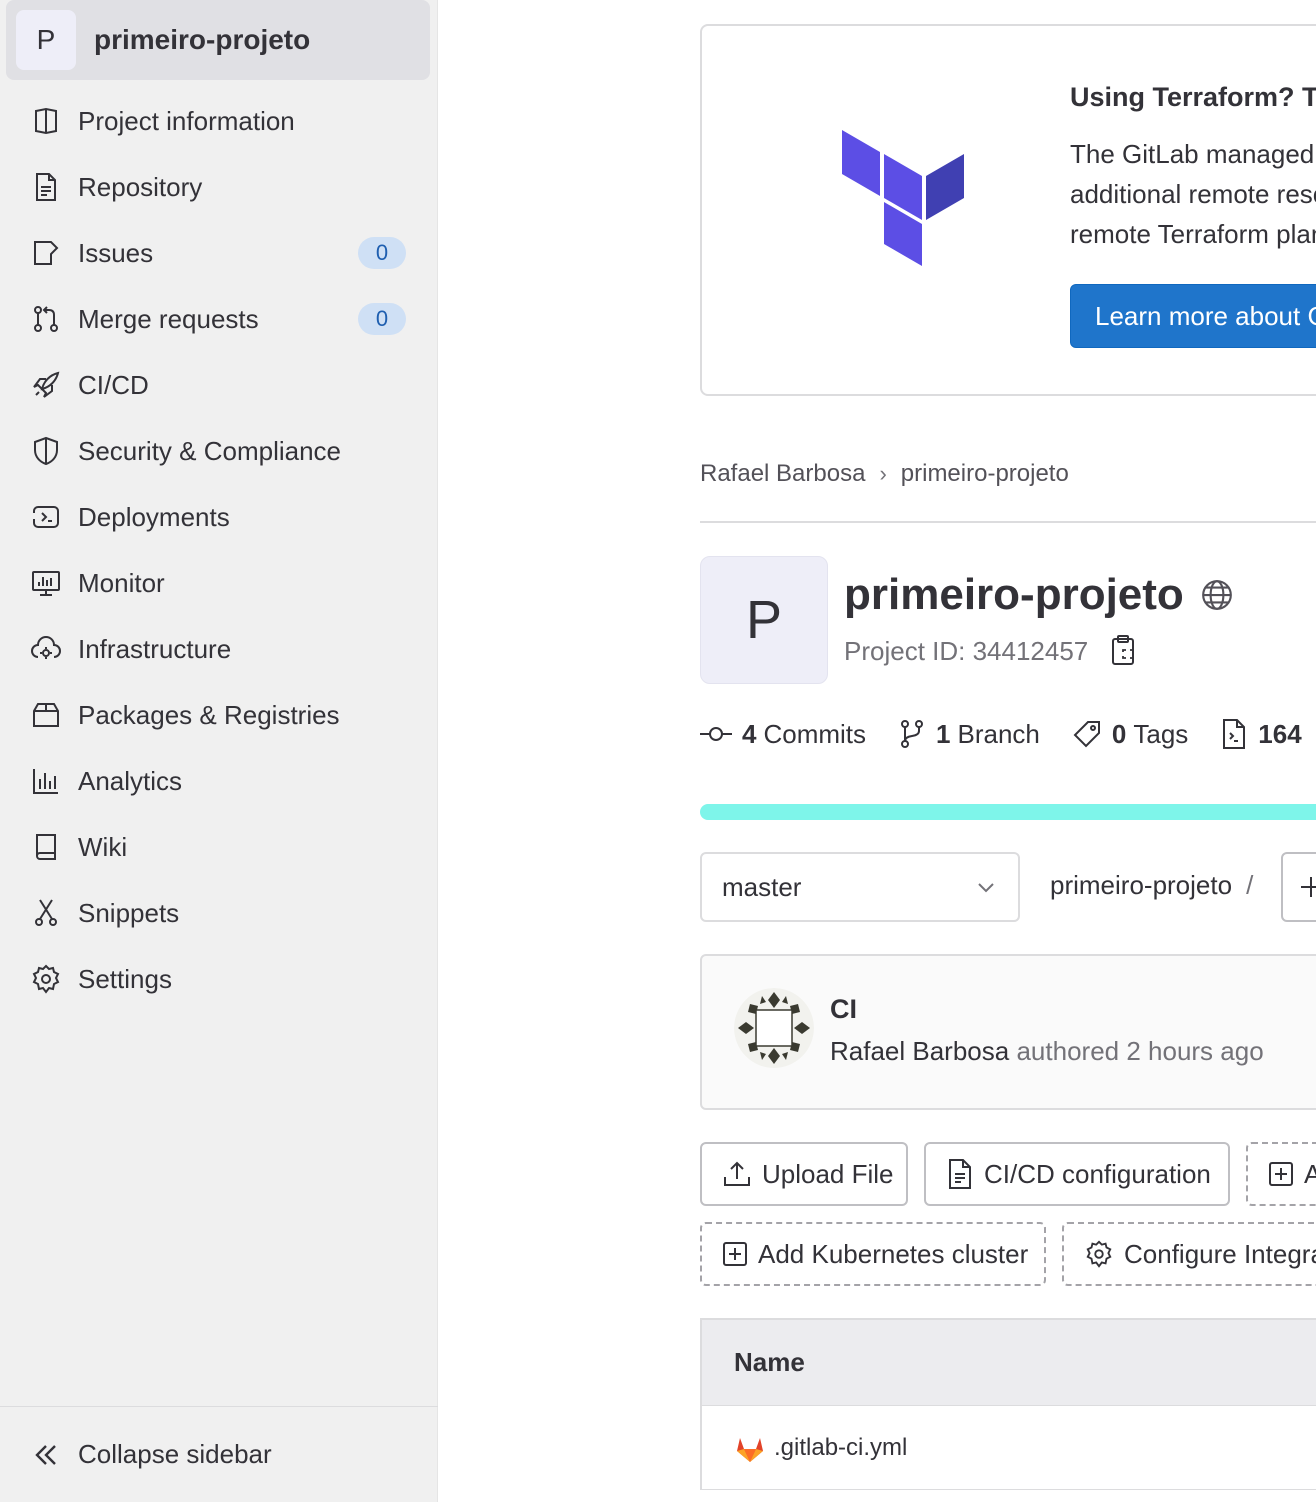 Image resolution: width=1316 pixels, height=1502 pixels. I want to click on branches-stat: 1 Branch, so click(969, 734).